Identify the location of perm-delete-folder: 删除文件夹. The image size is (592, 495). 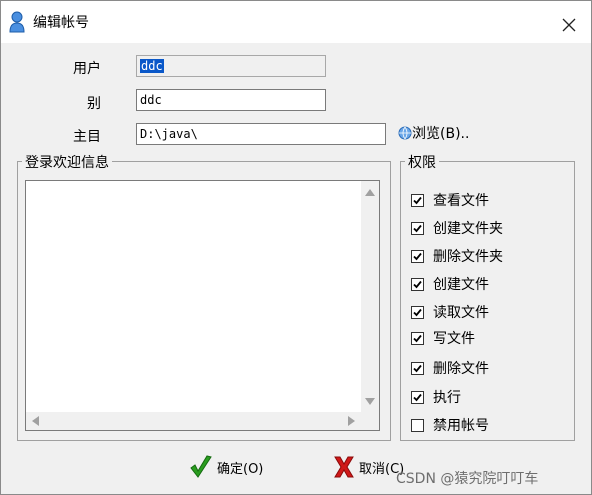
(457, 256).